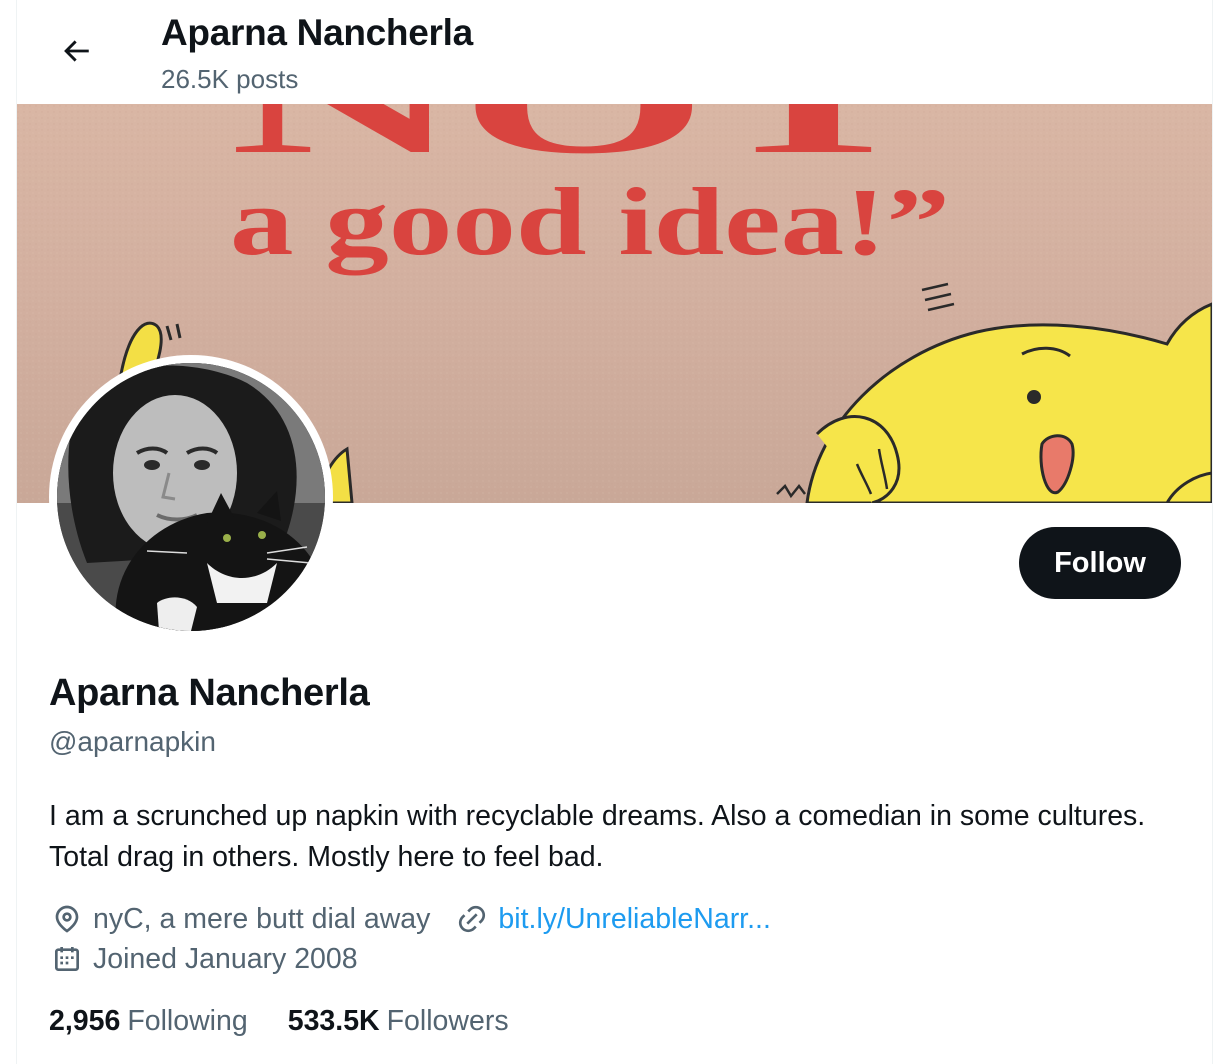 Image resolution: width=1214 pixels, height=1064 pixels. What do you see at coordinates (1100, 563) in the screenshot?
I see `follow-button: Follow` at bounding box center [1100, 563].